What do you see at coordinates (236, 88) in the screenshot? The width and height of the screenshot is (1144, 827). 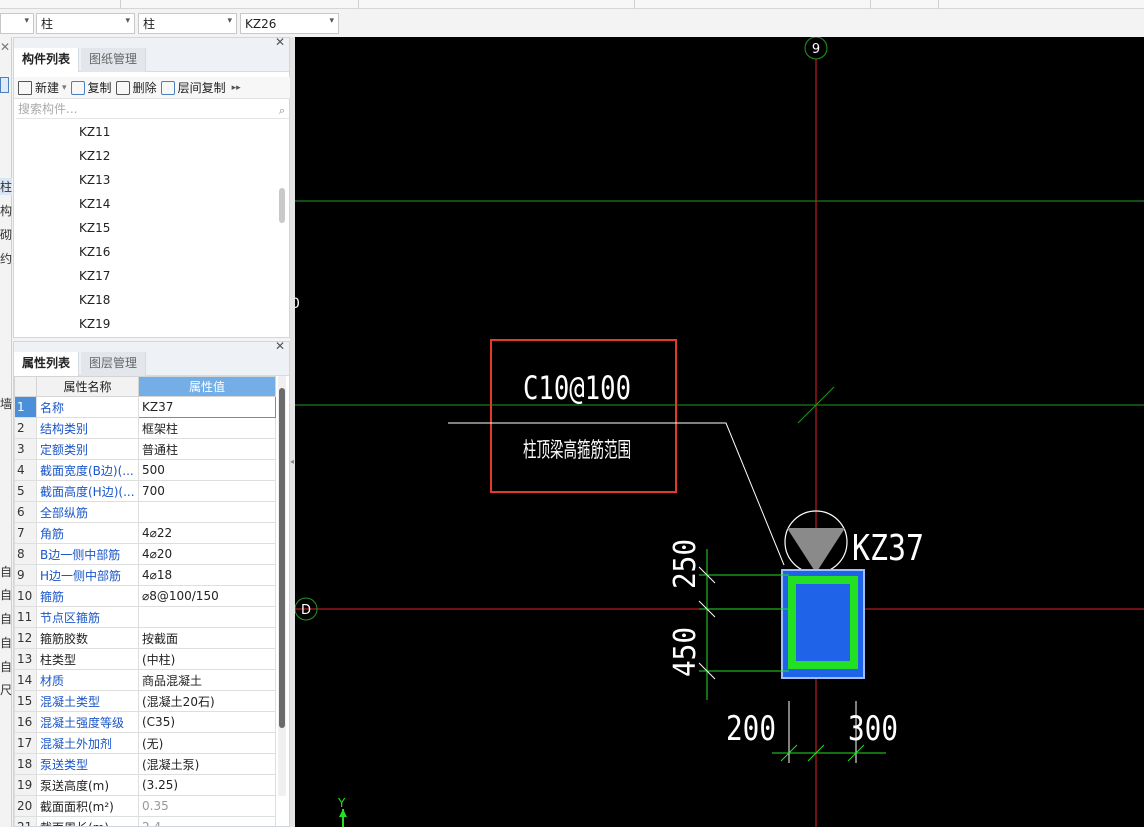 I see `more-icon: ▸▸` at bounding box center [236, 88].